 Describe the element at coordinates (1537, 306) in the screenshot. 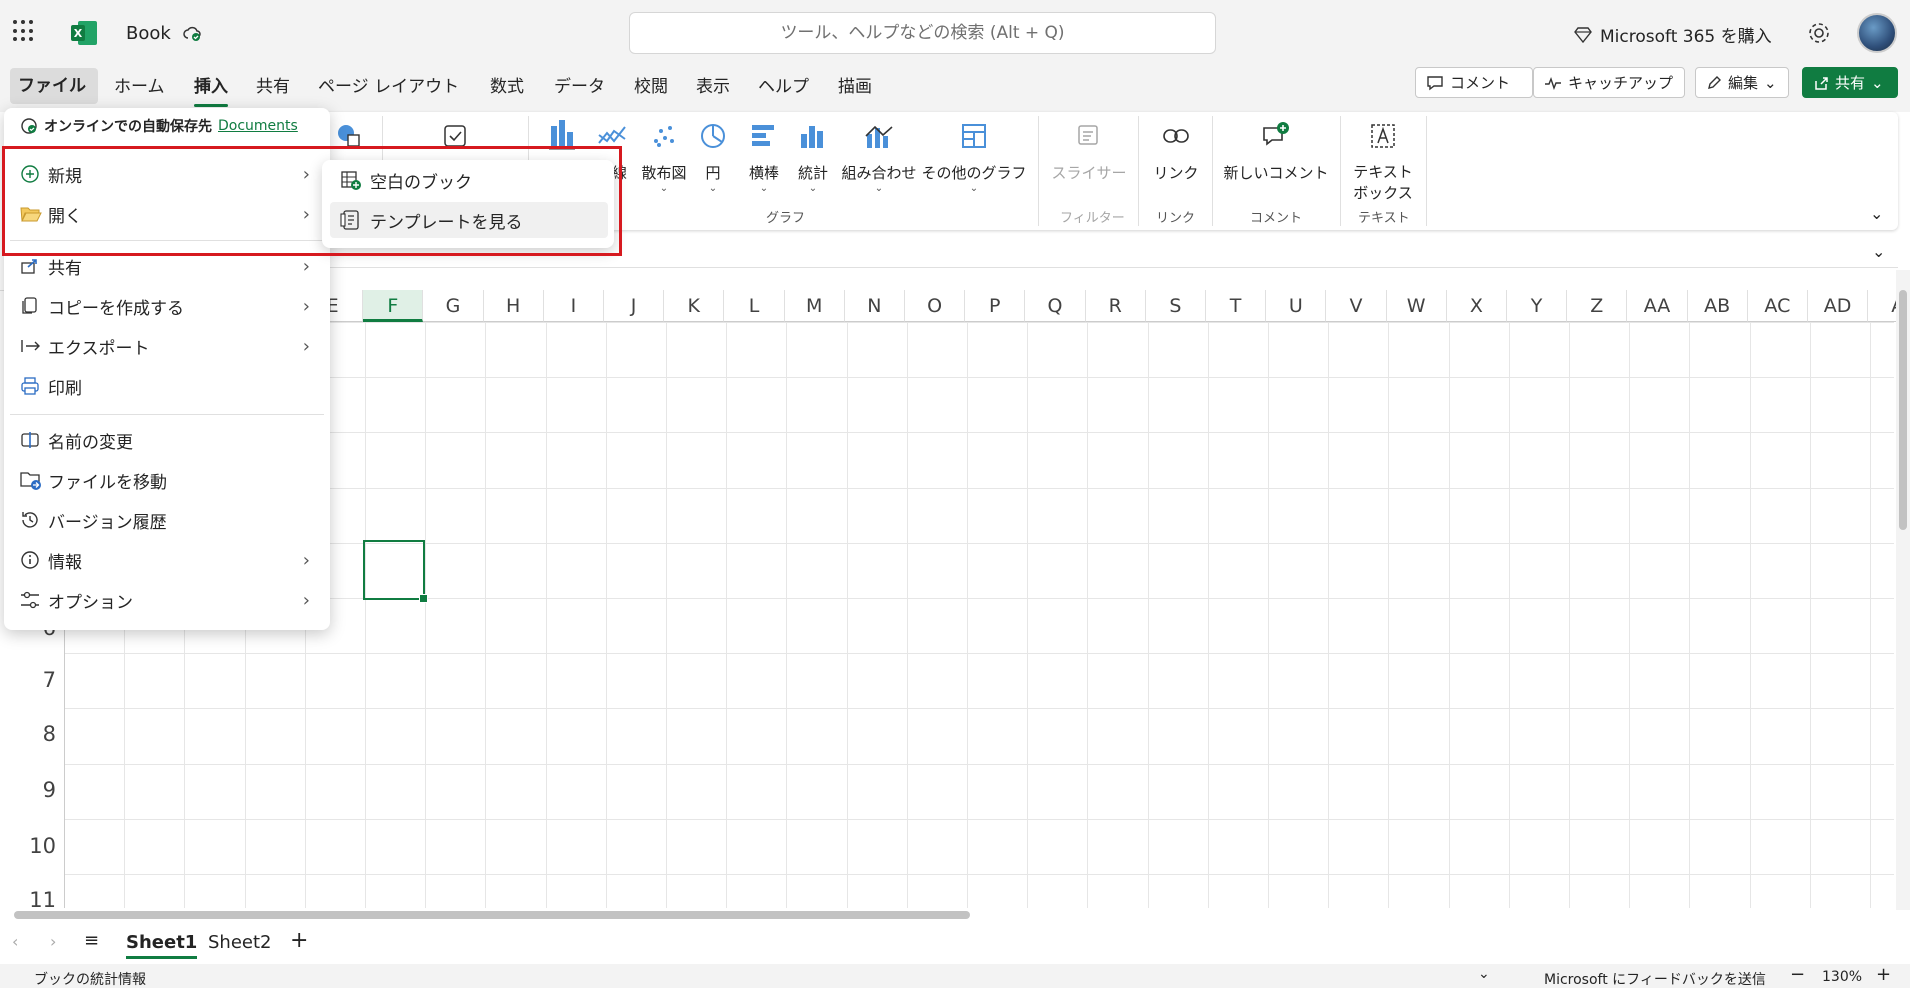

I see `column-header: Y` at that location.